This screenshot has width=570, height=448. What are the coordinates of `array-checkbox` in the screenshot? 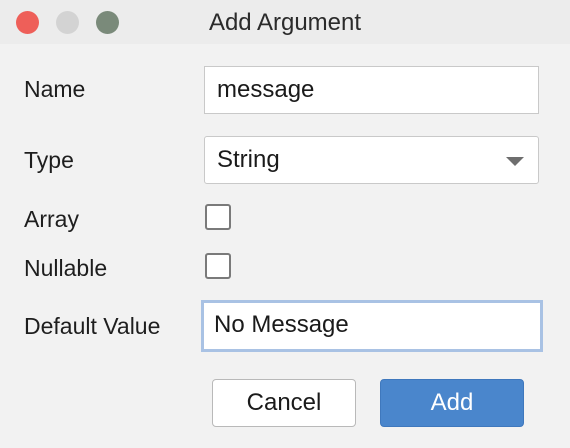 It's located at (218, 217).